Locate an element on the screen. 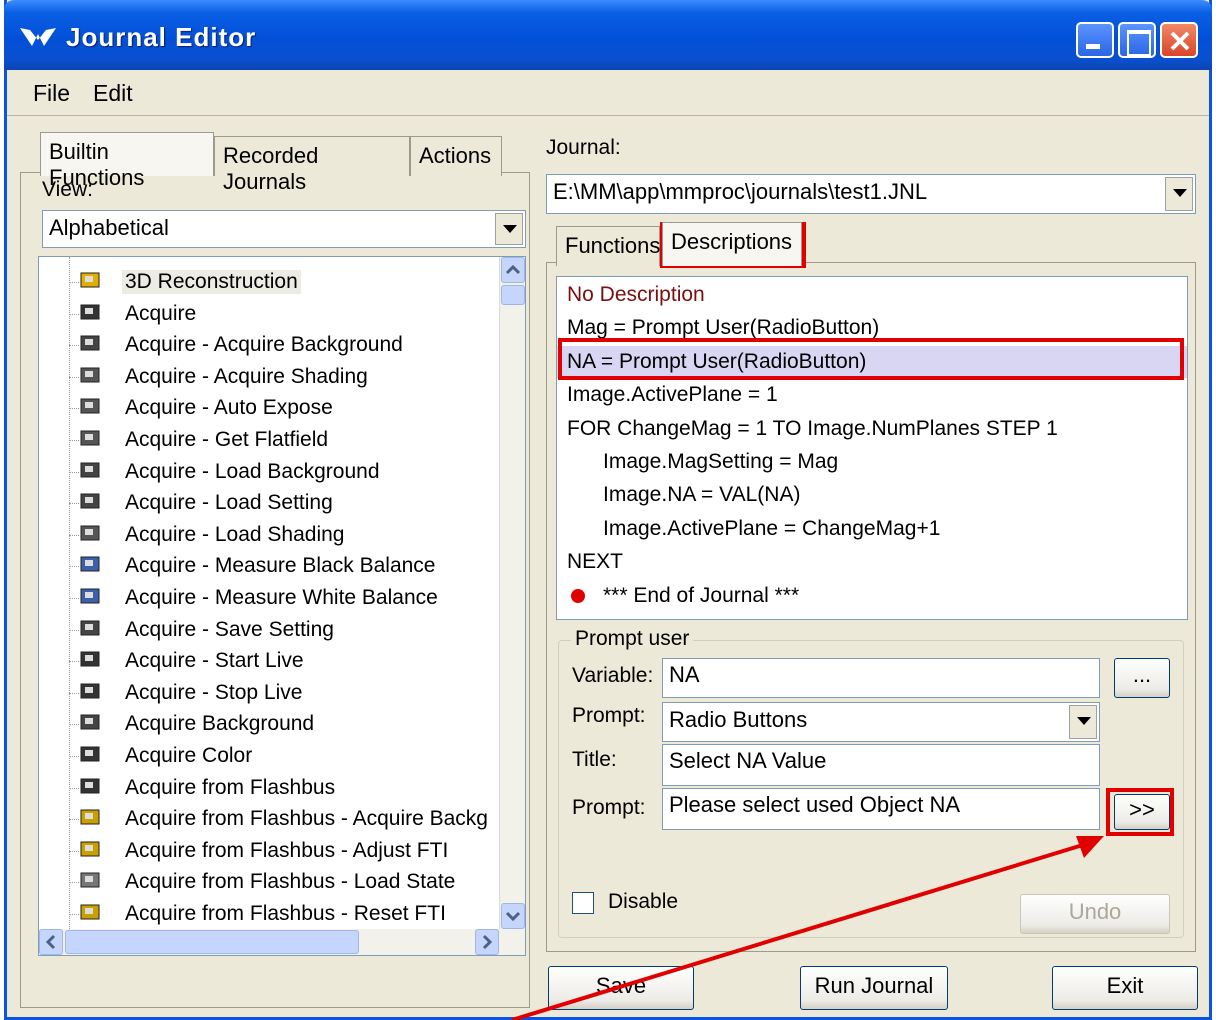 The height and width of the screenshot is (1020, 1216). tree-item: Acquire from Flashbus is located at coordinates (269, 788).